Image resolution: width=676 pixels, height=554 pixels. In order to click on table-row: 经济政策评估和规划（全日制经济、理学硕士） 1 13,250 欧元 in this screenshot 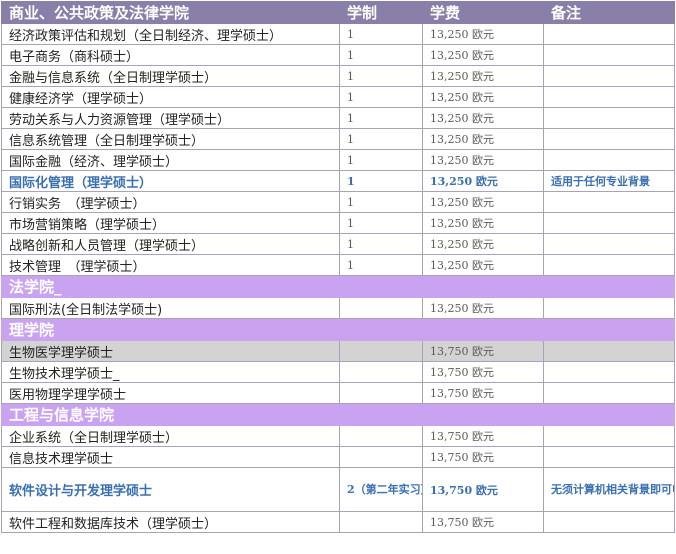, I will do `click(338, 34)`.